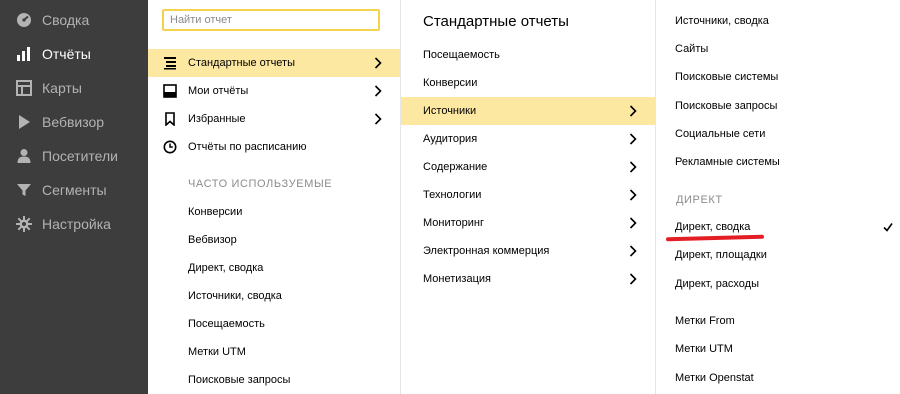  I want to click on frequent-item-label: Вебвизор, so click(212, 240).